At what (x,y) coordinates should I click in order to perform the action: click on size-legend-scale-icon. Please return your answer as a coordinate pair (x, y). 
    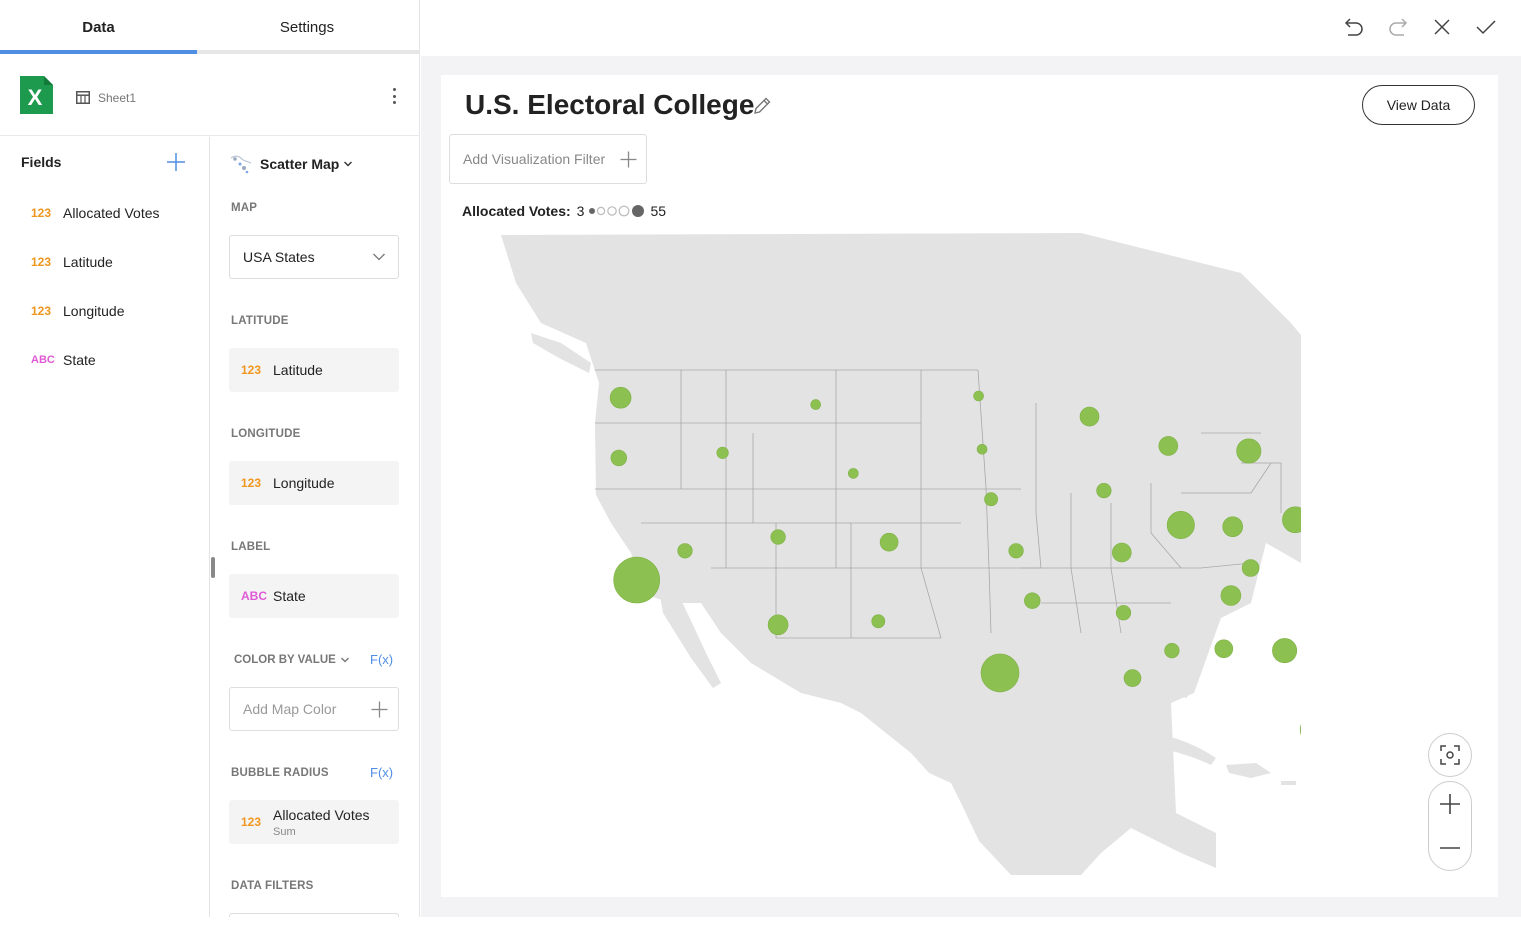
    Looking at the image, I should click on (617, 211).